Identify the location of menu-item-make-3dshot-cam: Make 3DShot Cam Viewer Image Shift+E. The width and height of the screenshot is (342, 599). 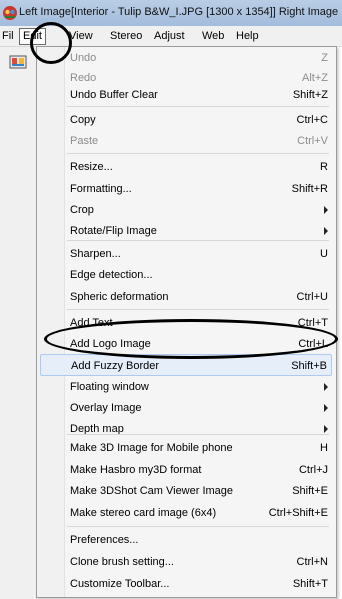
(186, 491).